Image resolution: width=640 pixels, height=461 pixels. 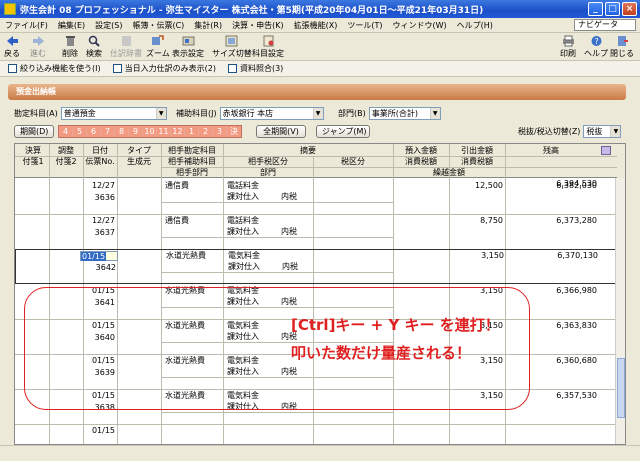 What do you see at coordinates (343, 131) in the screenshot?
I see `jump-button: ジャンプ(M)` at bounding box center [343, 131].